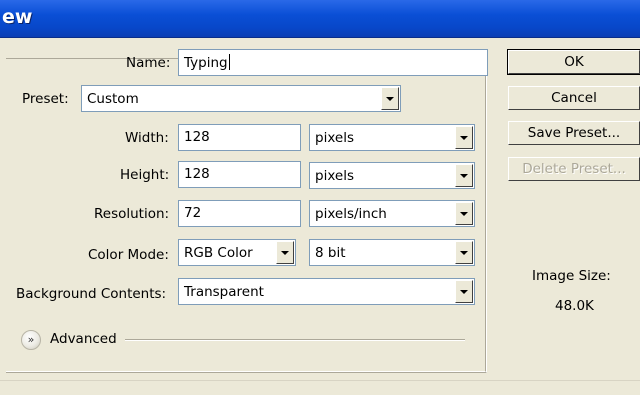 This screenshot has width=640, height=395. I want to click on color-mode-select: RGB Color, so click(237, 252).